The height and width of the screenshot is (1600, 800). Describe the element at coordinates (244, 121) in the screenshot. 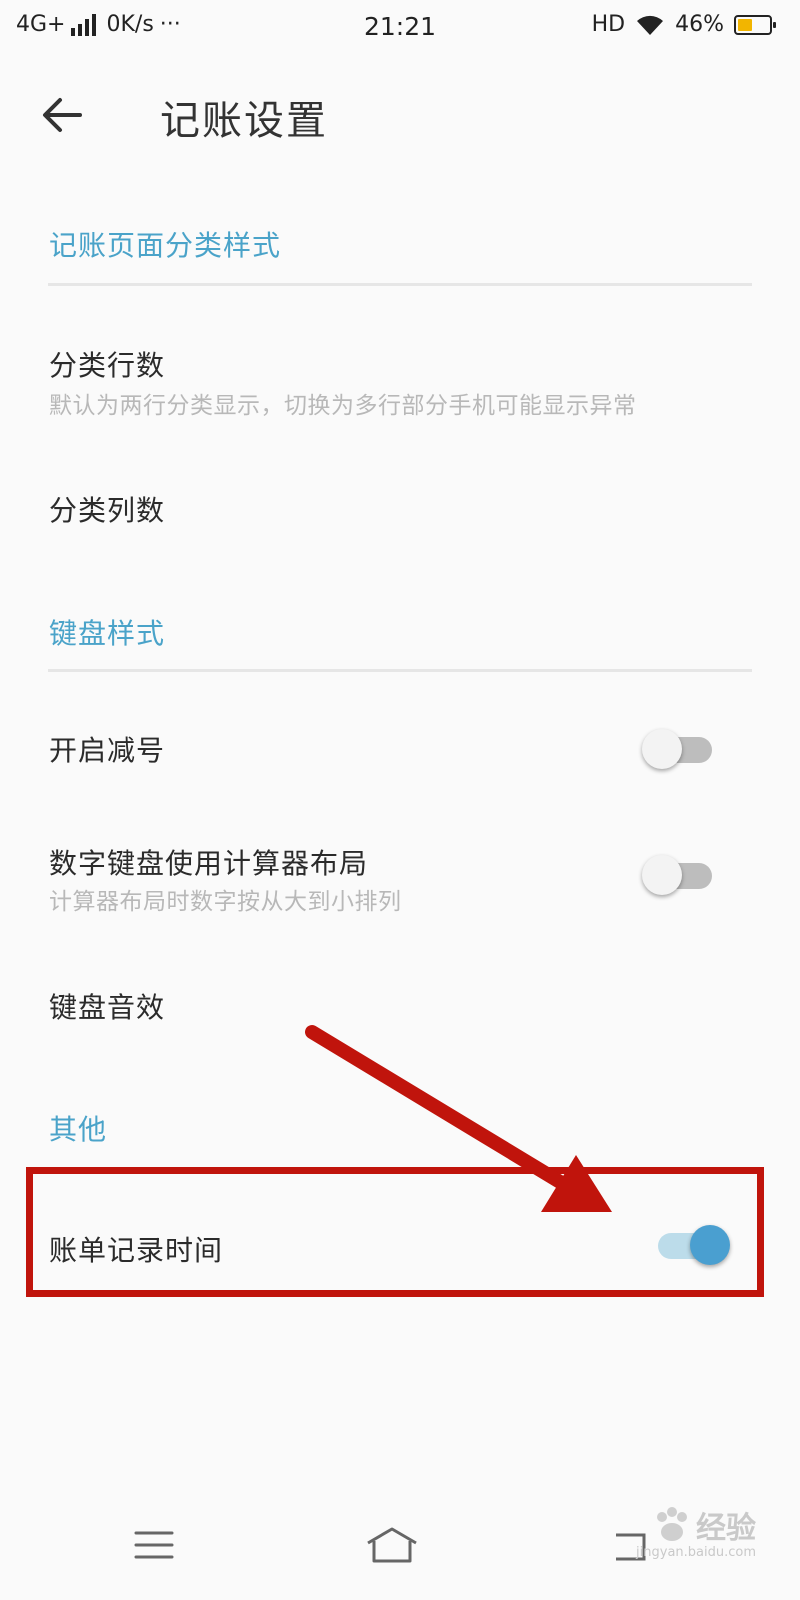

I see `page-title: 记账设置` at that location.